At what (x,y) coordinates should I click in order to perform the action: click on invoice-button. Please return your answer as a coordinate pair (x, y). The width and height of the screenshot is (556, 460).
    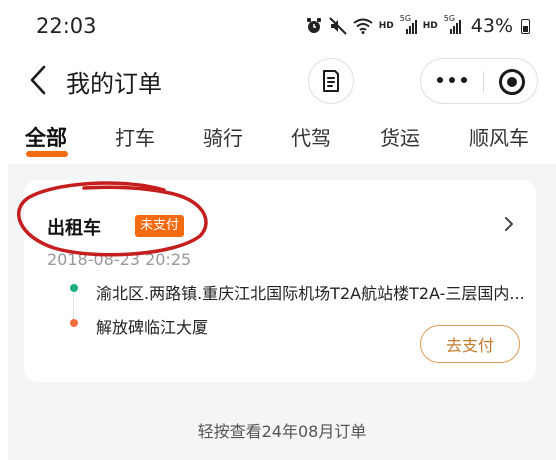
    Looking at the image, I should click on (331, 81).